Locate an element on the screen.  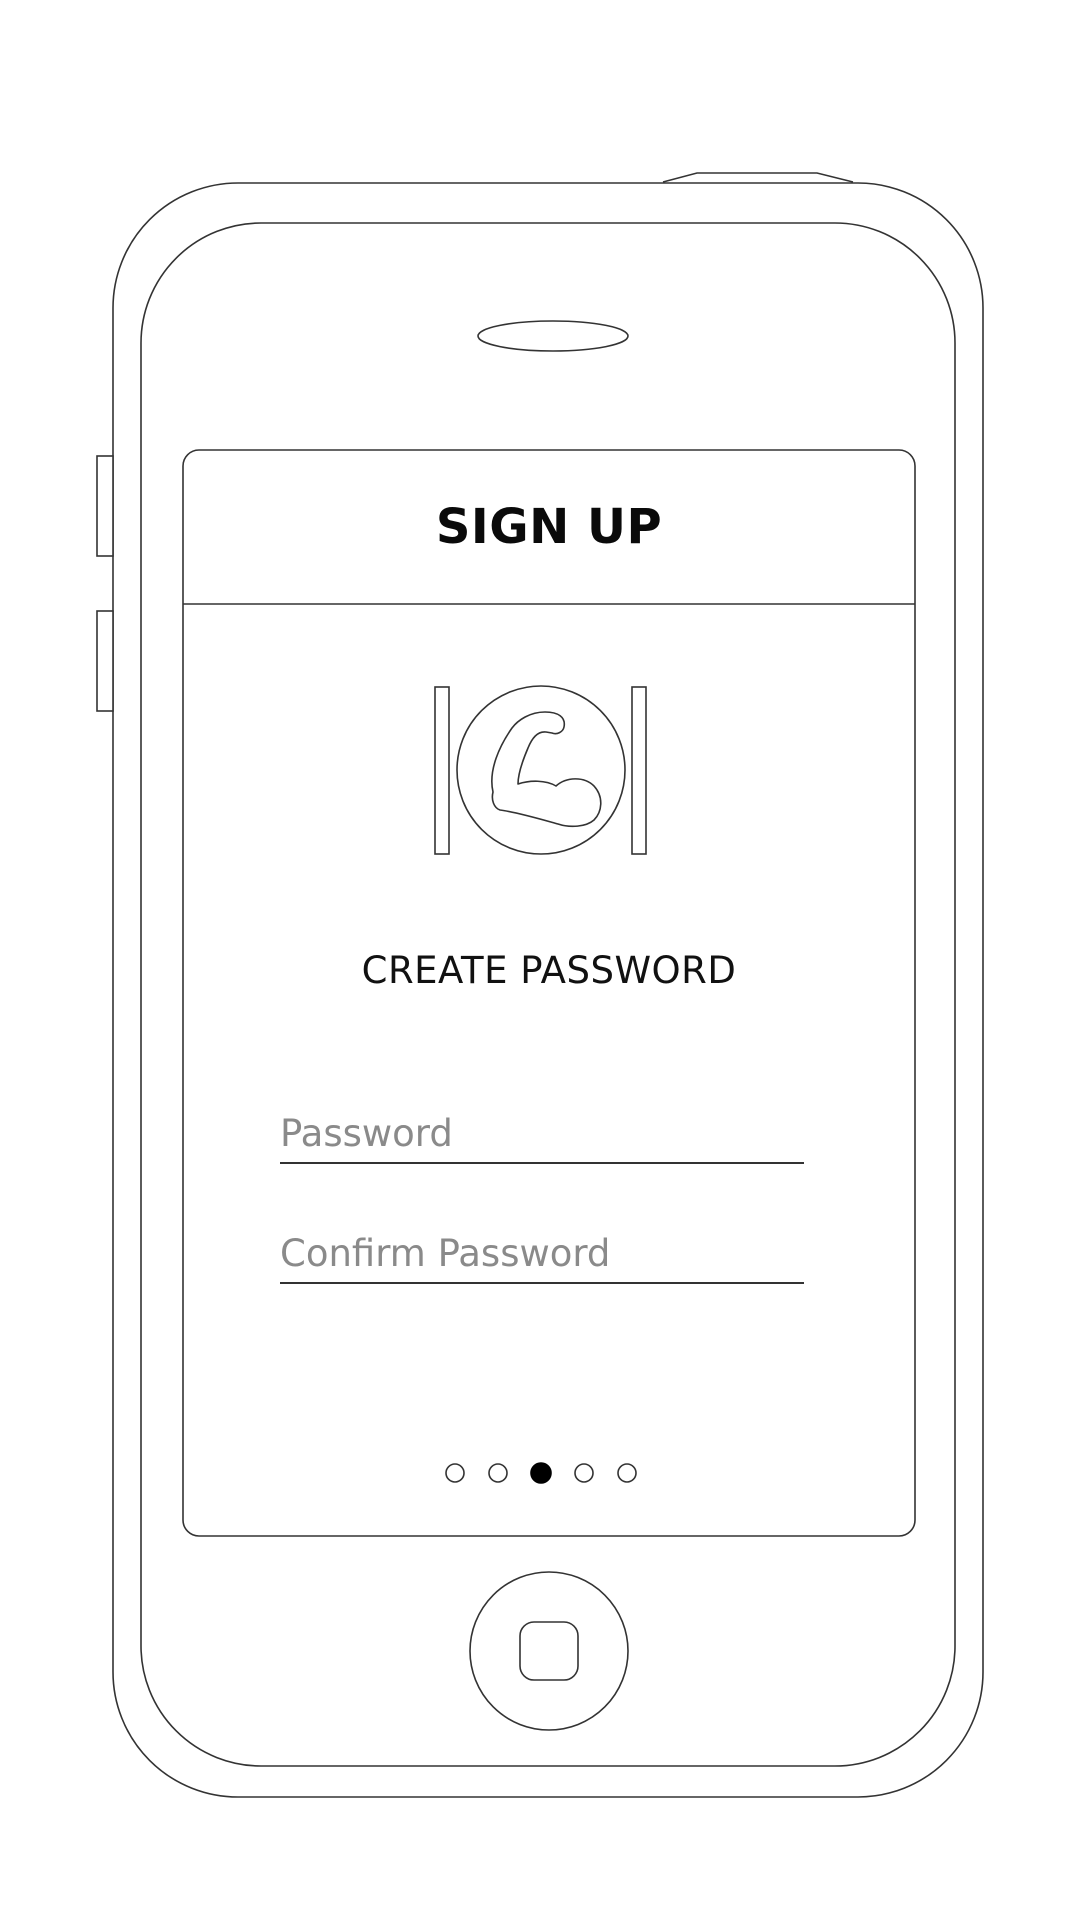
home-button is located at coordinates (549, 1651).